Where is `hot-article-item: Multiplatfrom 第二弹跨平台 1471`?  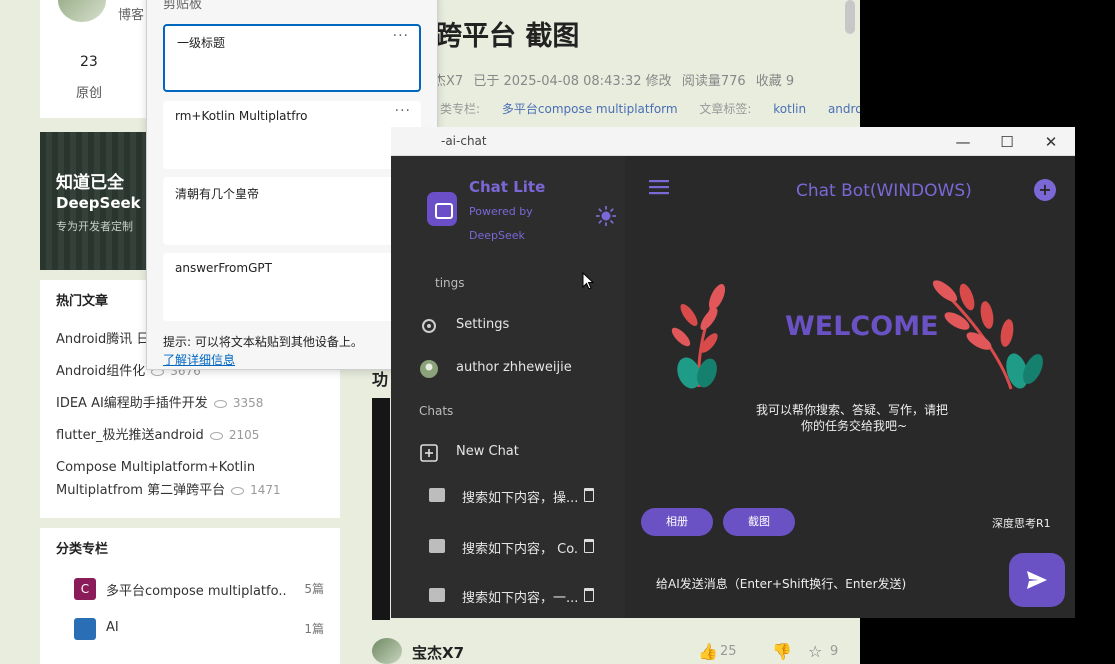
hot-article-item: Multiplatfrom 第二弹跨平台 1471 is located at coordinates (168, 490).